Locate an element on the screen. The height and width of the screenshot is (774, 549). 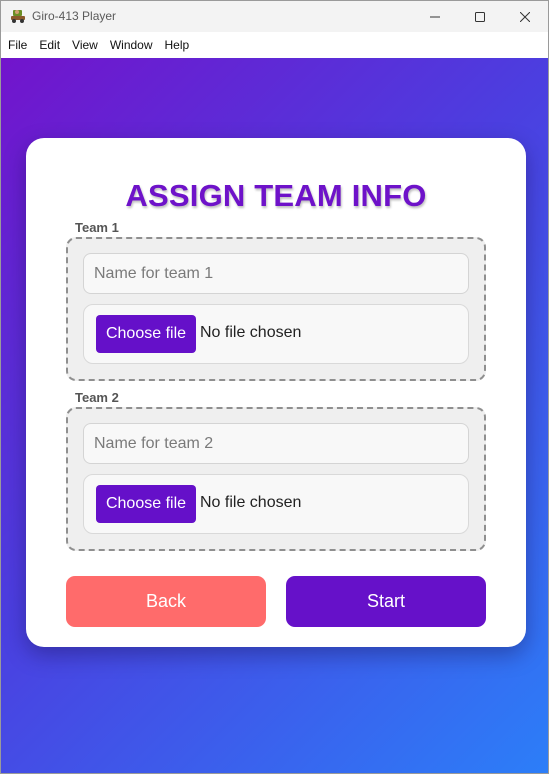
menu-bar: File Edit View Window Help is located at coordinates (274, 45).